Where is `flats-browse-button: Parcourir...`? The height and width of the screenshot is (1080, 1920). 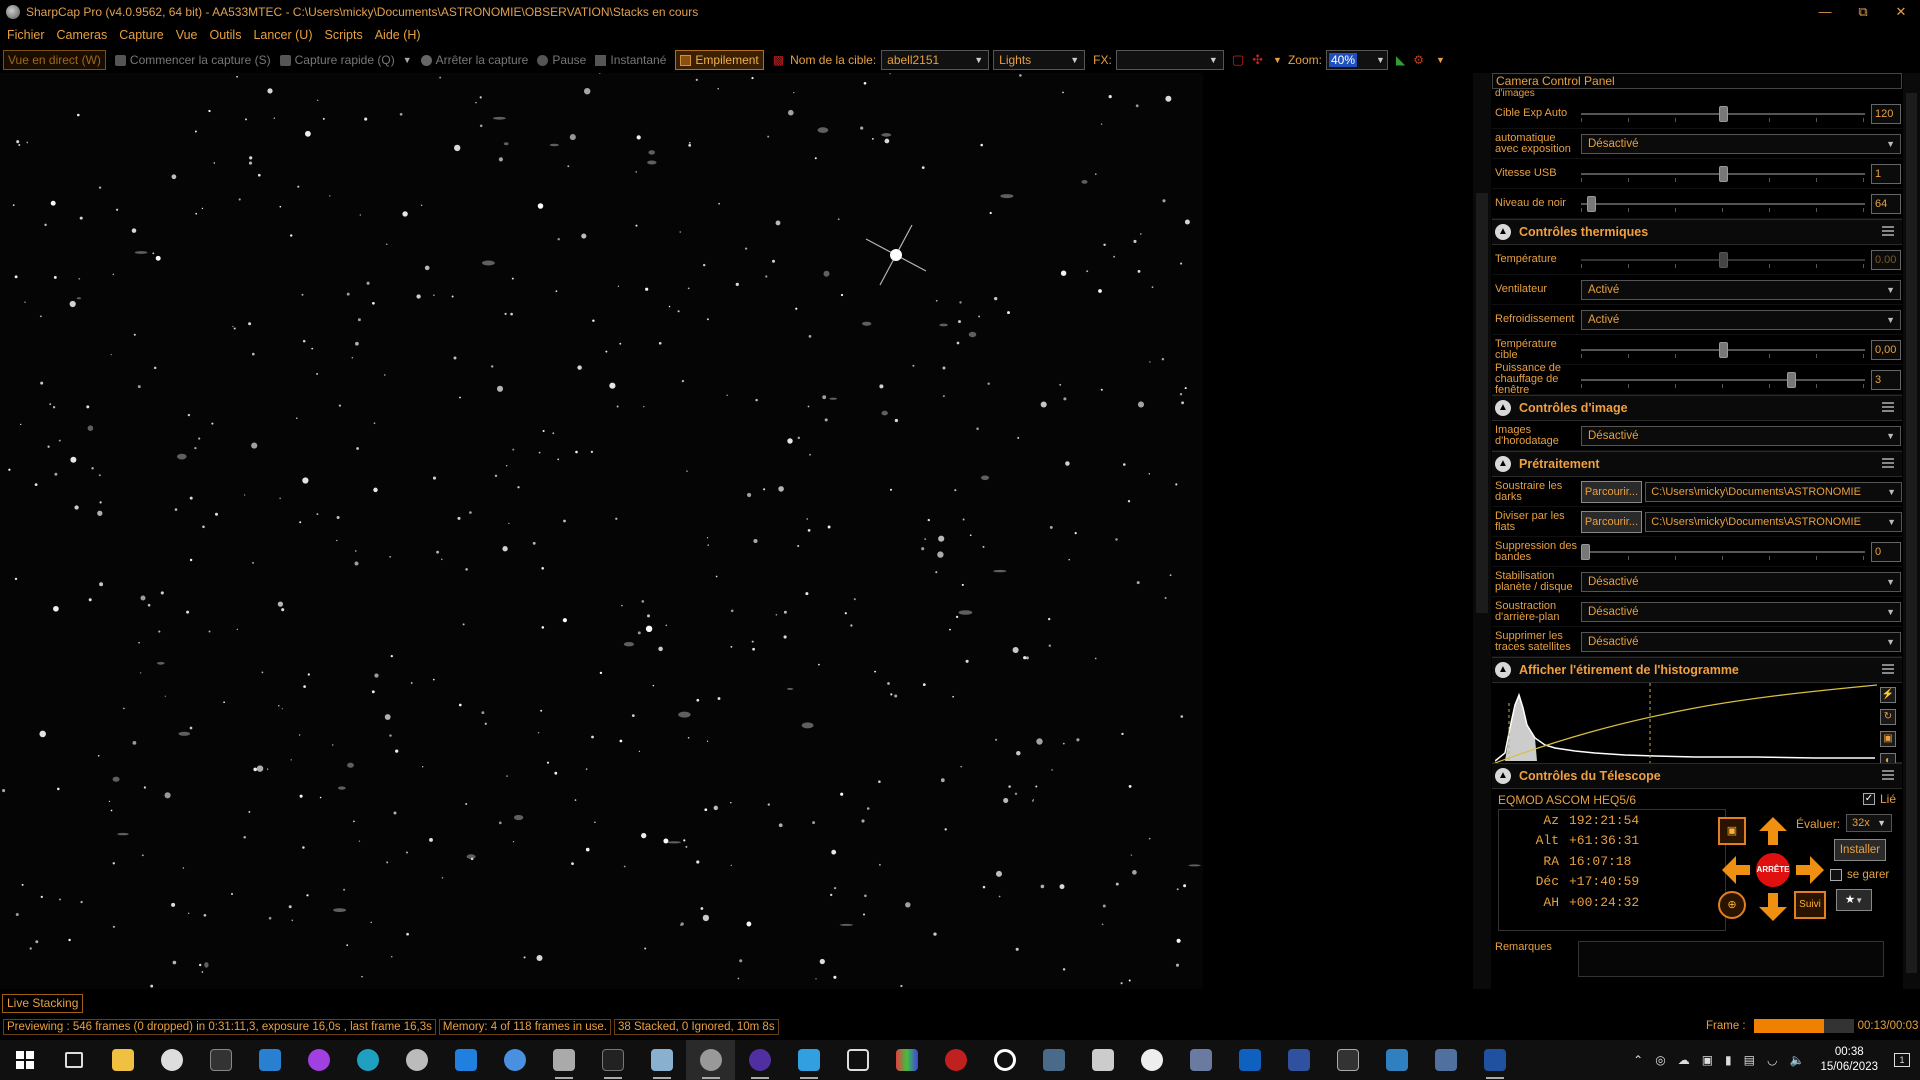
flats-browse-button: Parcourir... is located at coordinates (1611, 521).